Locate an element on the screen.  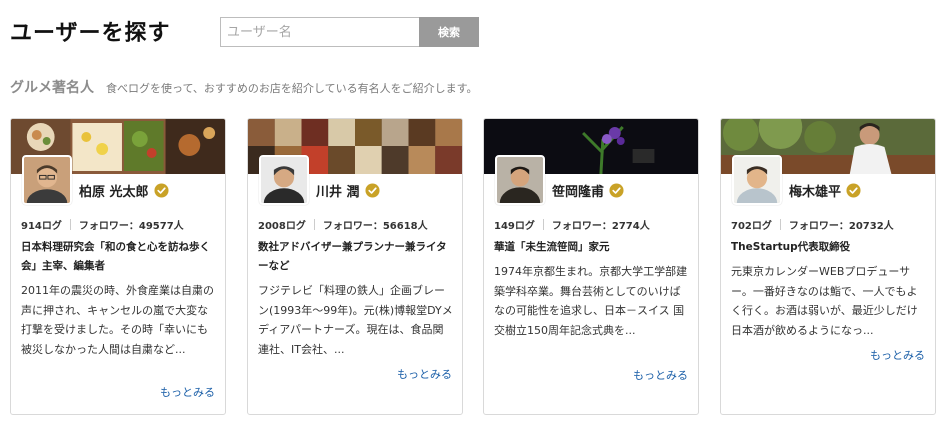
follower-count: フォロワー：49577人 is located at coordinates (131, 226).